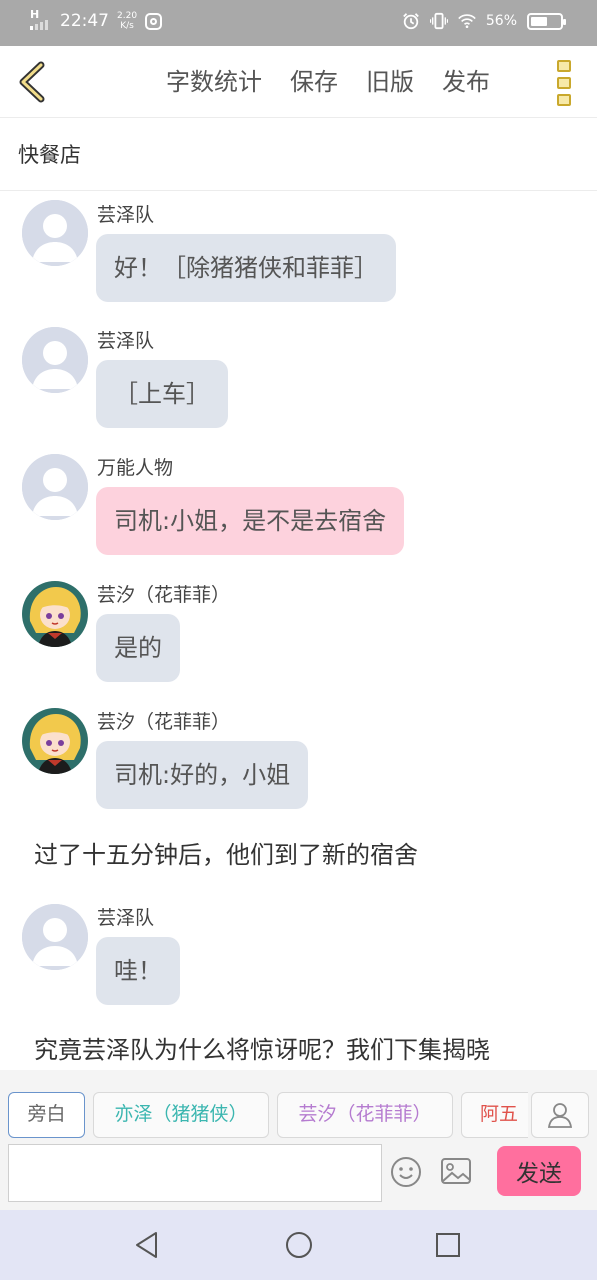  I want to click on toolbar-actions: 字数统计 保存 旧版 发布, so click(328, 82).